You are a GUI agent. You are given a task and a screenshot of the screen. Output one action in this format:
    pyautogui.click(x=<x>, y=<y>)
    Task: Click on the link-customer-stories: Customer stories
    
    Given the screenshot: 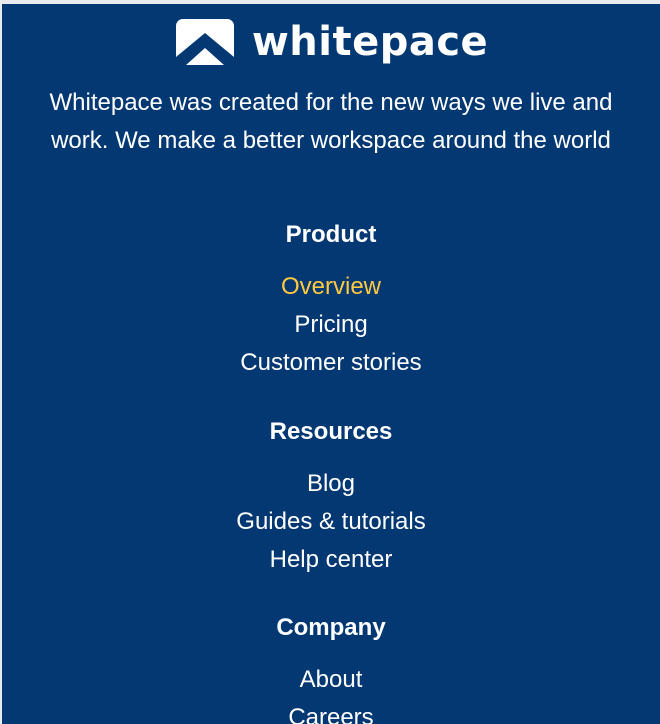 What is the action you would take?
    pyautogui.click(x=331, y=363)
    